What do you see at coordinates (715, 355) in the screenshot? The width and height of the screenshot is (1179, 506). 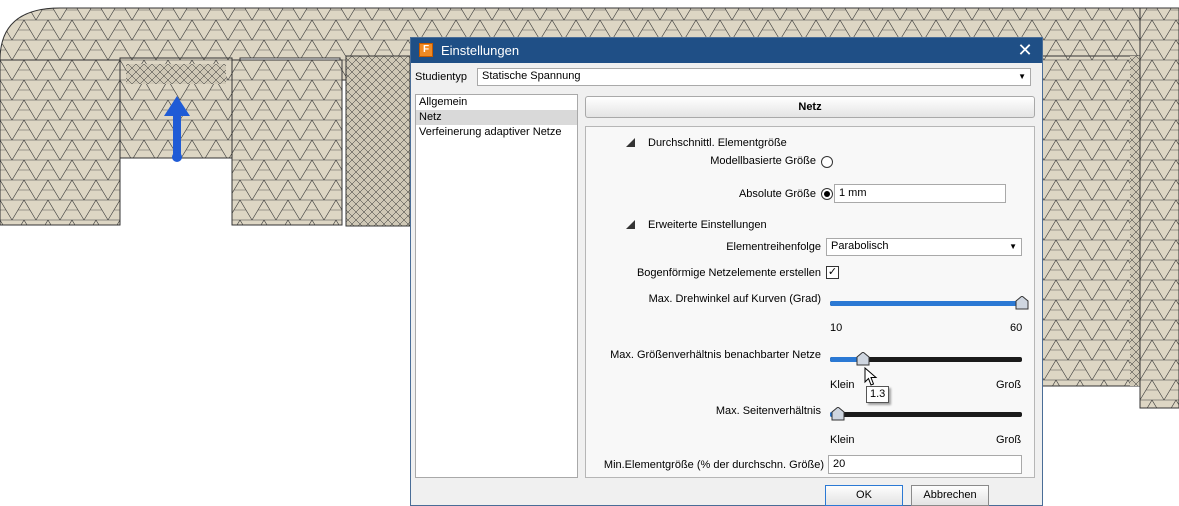 I see `growth-rate-label: Max. Größenverhältnis benachbarter Netze` at bounding box center [715, 355].